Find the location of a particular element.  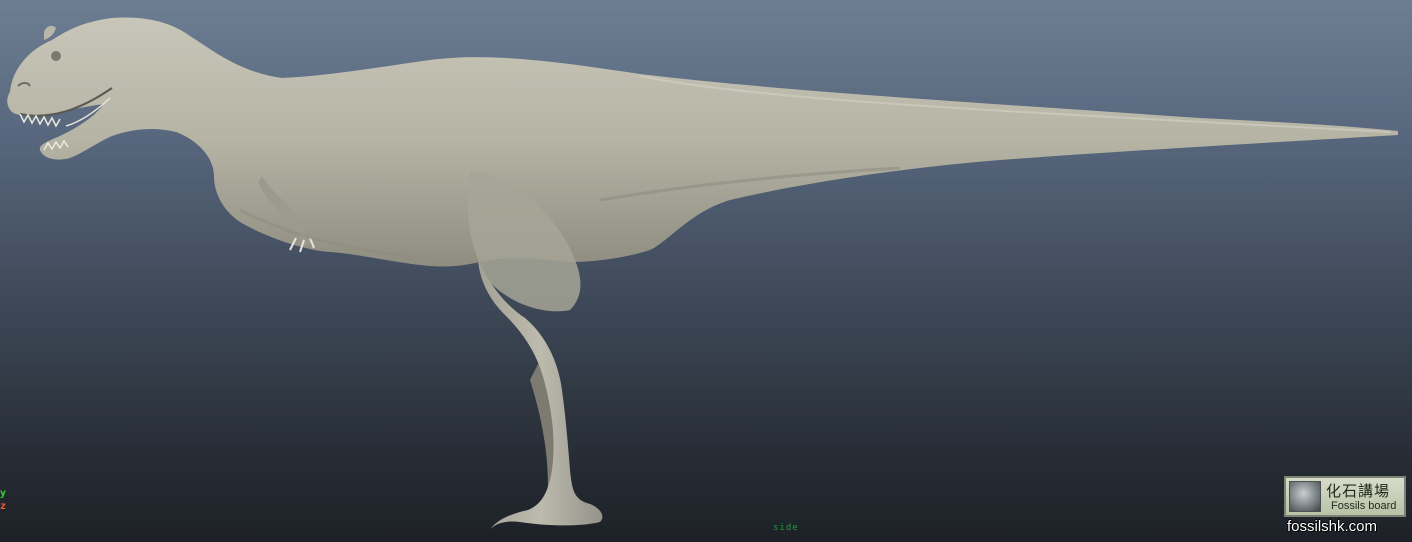

horn is located at coordinates (50, 32).